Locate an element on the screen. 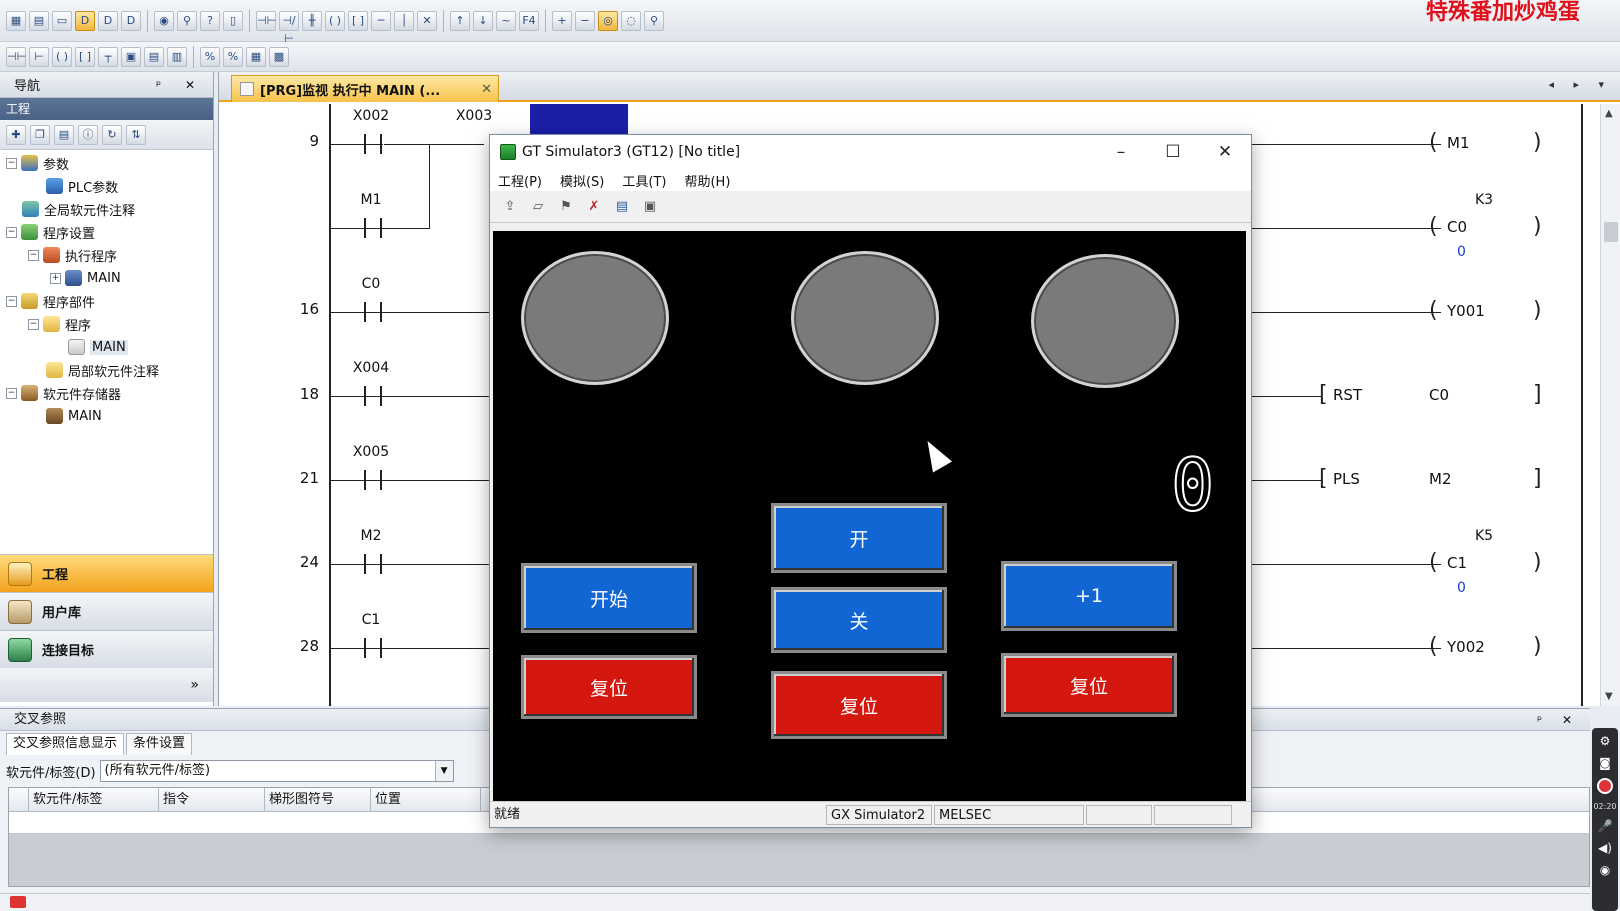  sort-icon: ⇅ is located at coordinates (136, 134).